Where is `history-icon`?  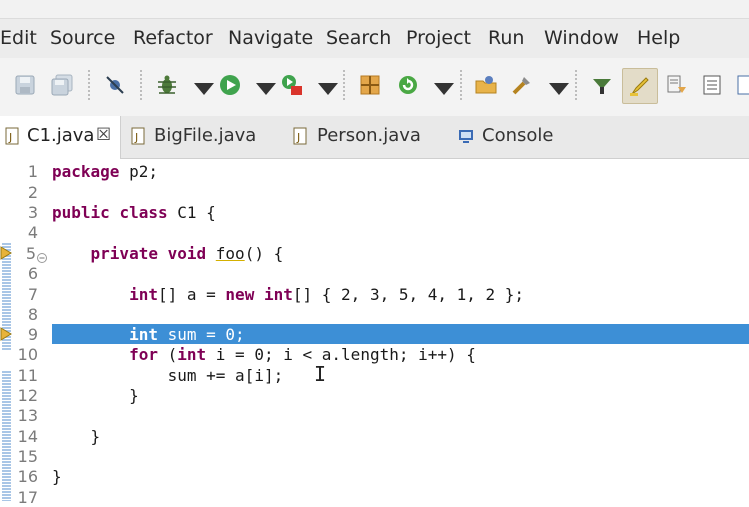
history-icon is located at coordinates (676, 85).